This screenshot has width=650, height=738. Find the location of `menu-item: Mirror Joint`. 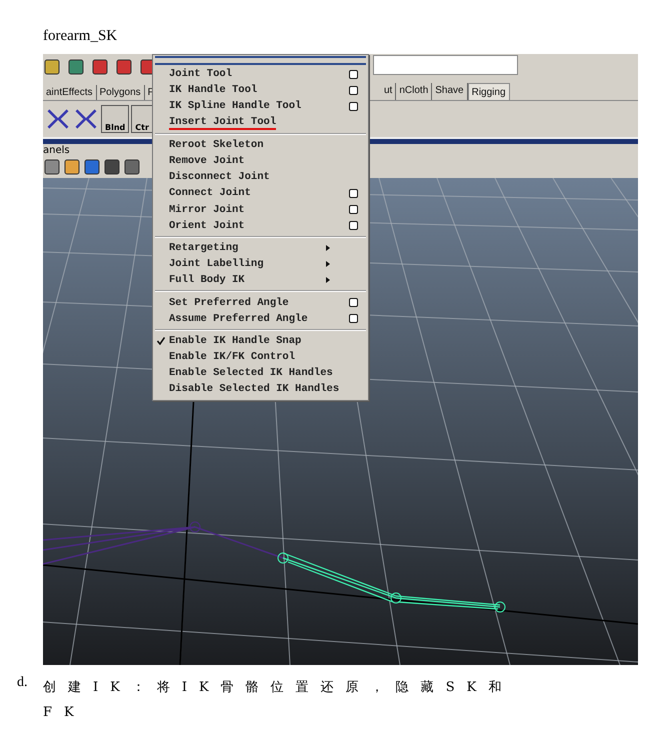

menu-item: Mirror Joint is located at coordinates (260, 210).